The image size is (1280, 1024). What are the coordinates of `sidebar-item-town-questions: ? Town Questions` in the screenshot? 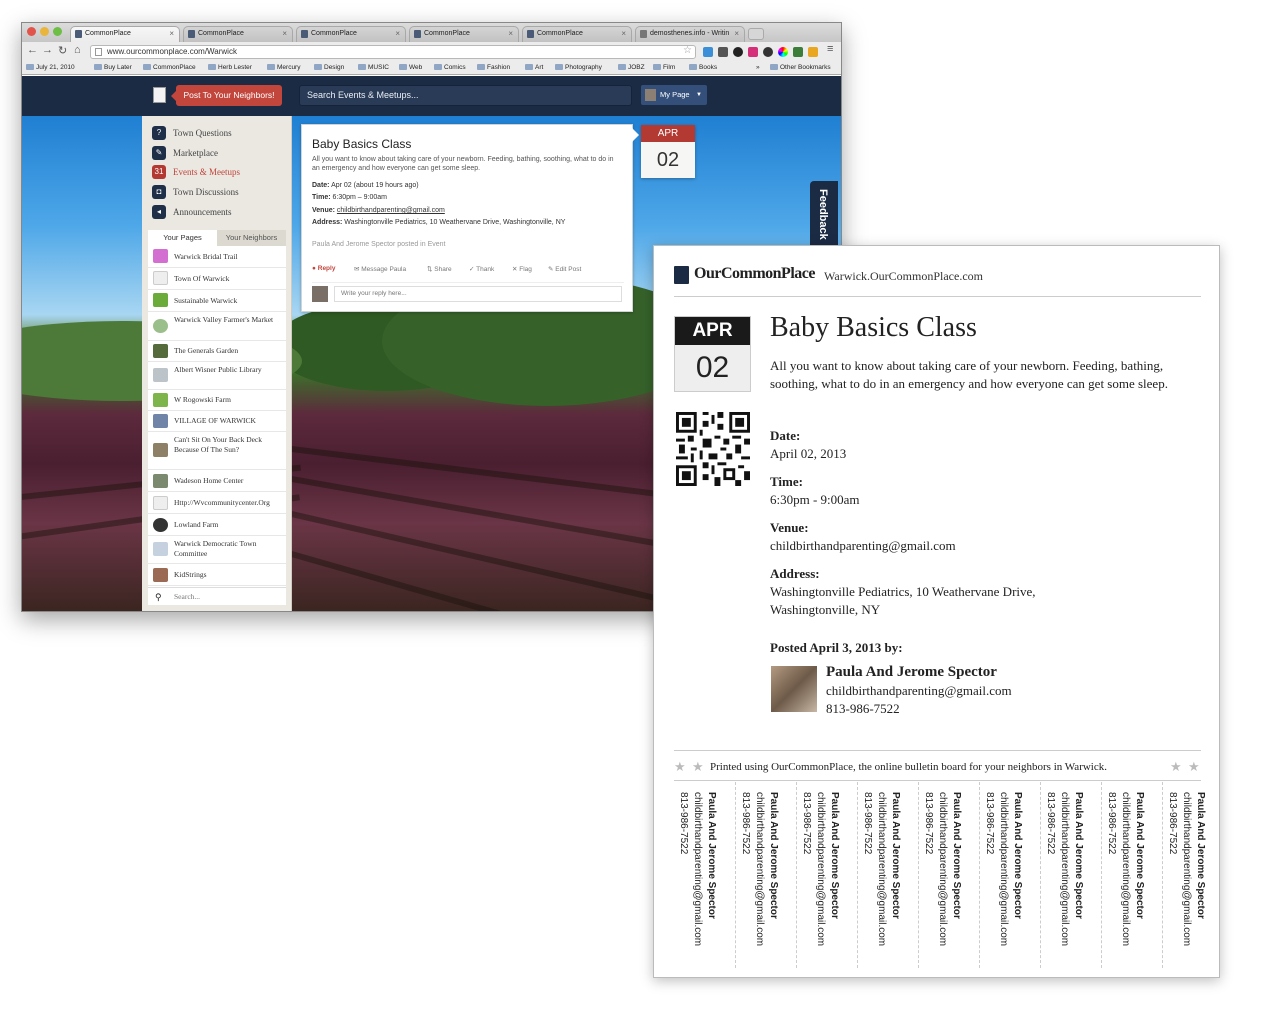 It's located at (192, 133).